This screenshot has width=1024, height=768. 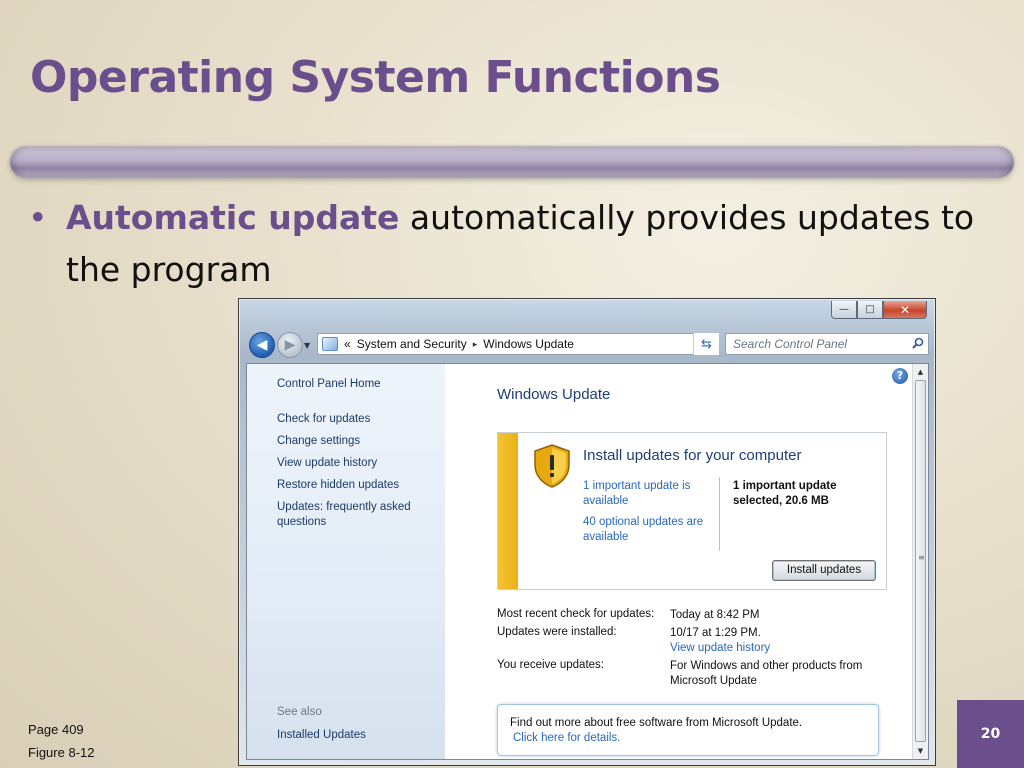 What do you see at coordinates (321, 735) in the screenshot?
I see `installed-updates-link: Installed Updates` at bounding box center [321, 735].